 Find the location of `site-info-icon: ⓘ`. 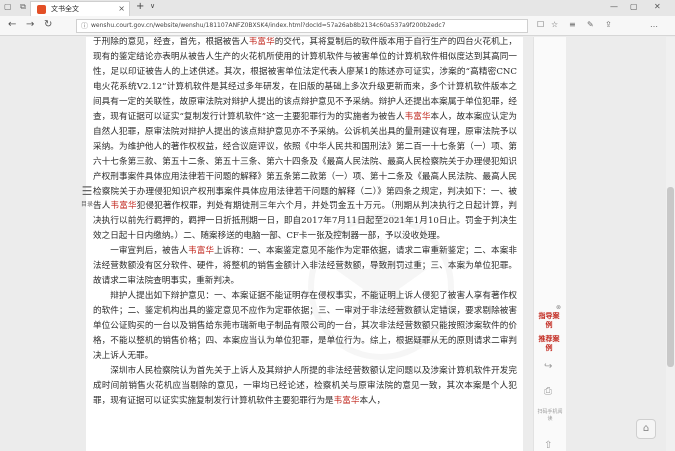

site-info-icon: ⓘ is located at coordinates (84, 26).